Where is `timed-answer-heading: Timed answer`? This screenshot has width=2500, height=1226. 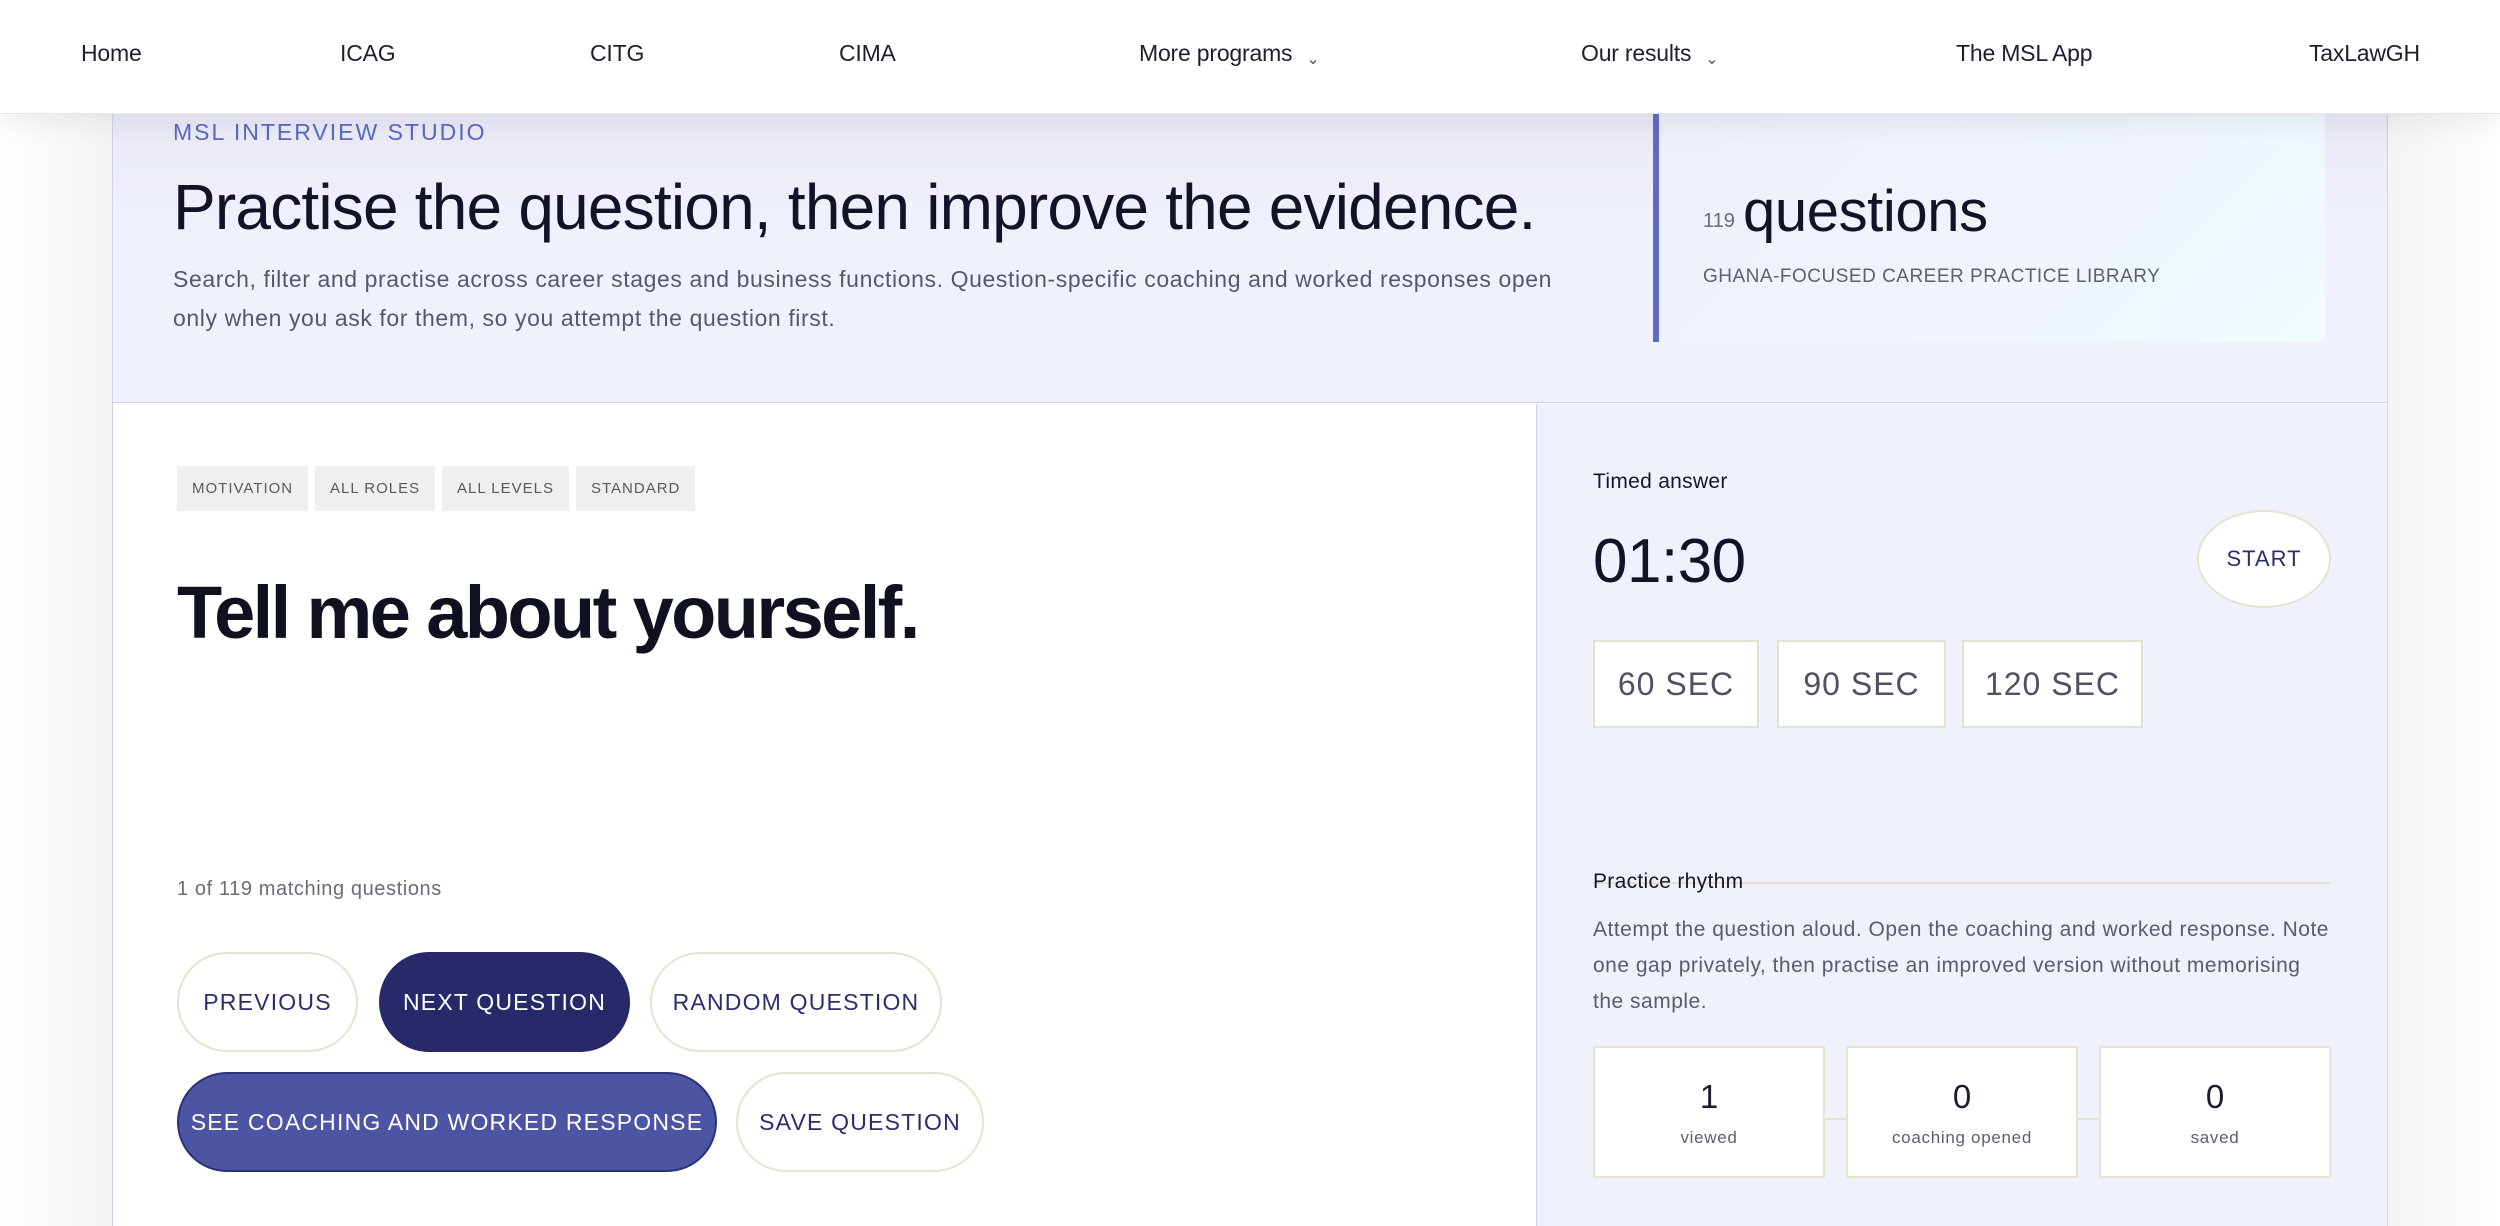 timed-answer-heading: Timed answer is located at coordinates (1660, 481).